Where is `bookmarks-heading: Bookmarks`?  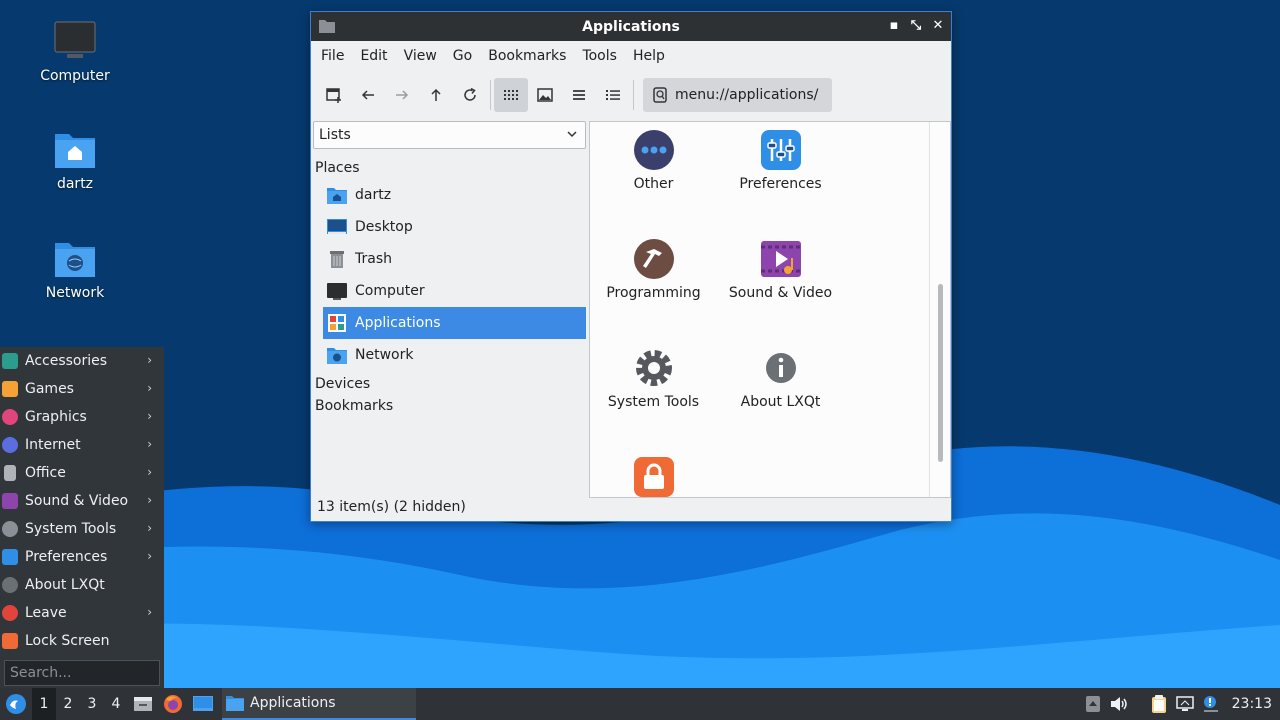 bookmarks-heading: Bookmarks is located at coordinates (451, 406).